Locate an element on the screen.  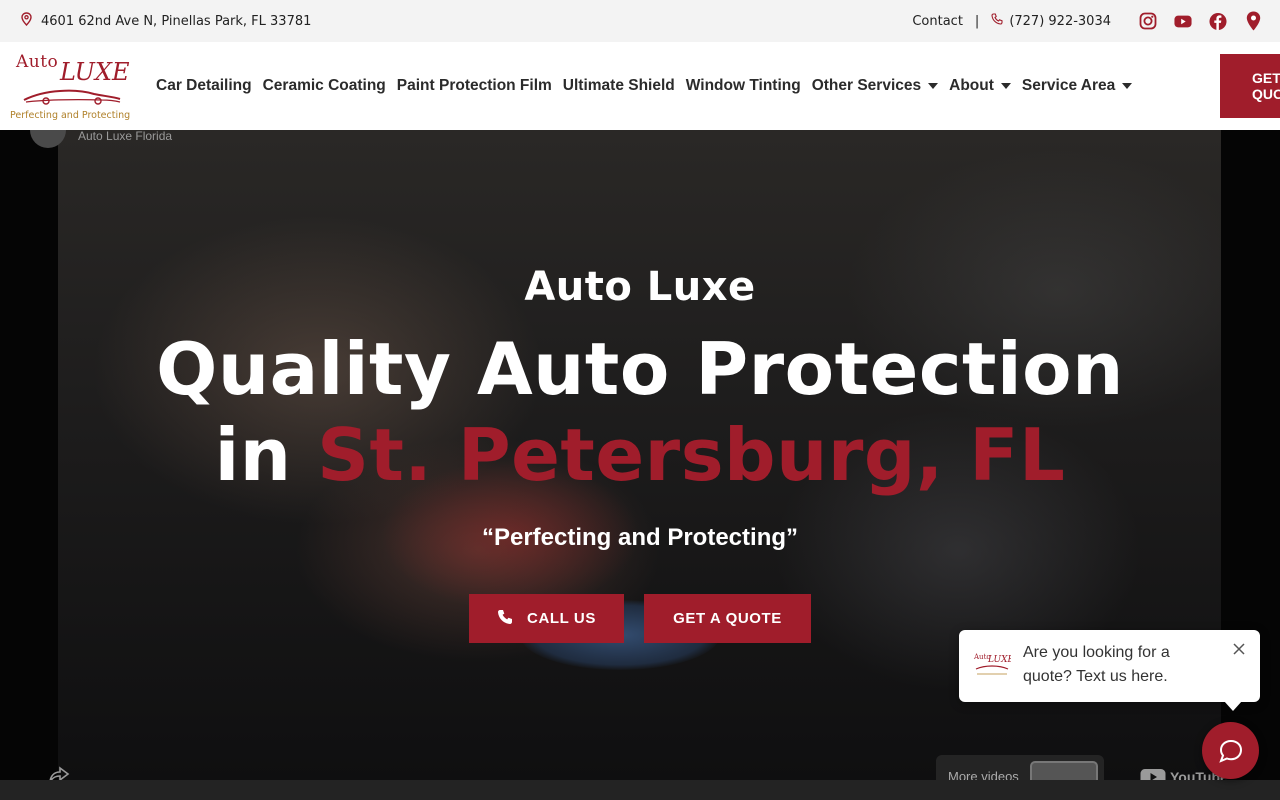
nav-label: Service Area is located at coordinates (1068, 85).